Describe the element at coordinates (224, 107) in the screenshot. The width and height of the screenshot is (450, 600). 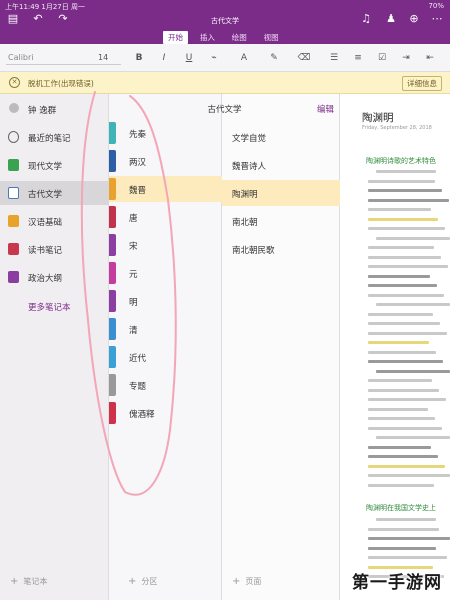
I see `section-header: 古代文学 编辑` at that location.